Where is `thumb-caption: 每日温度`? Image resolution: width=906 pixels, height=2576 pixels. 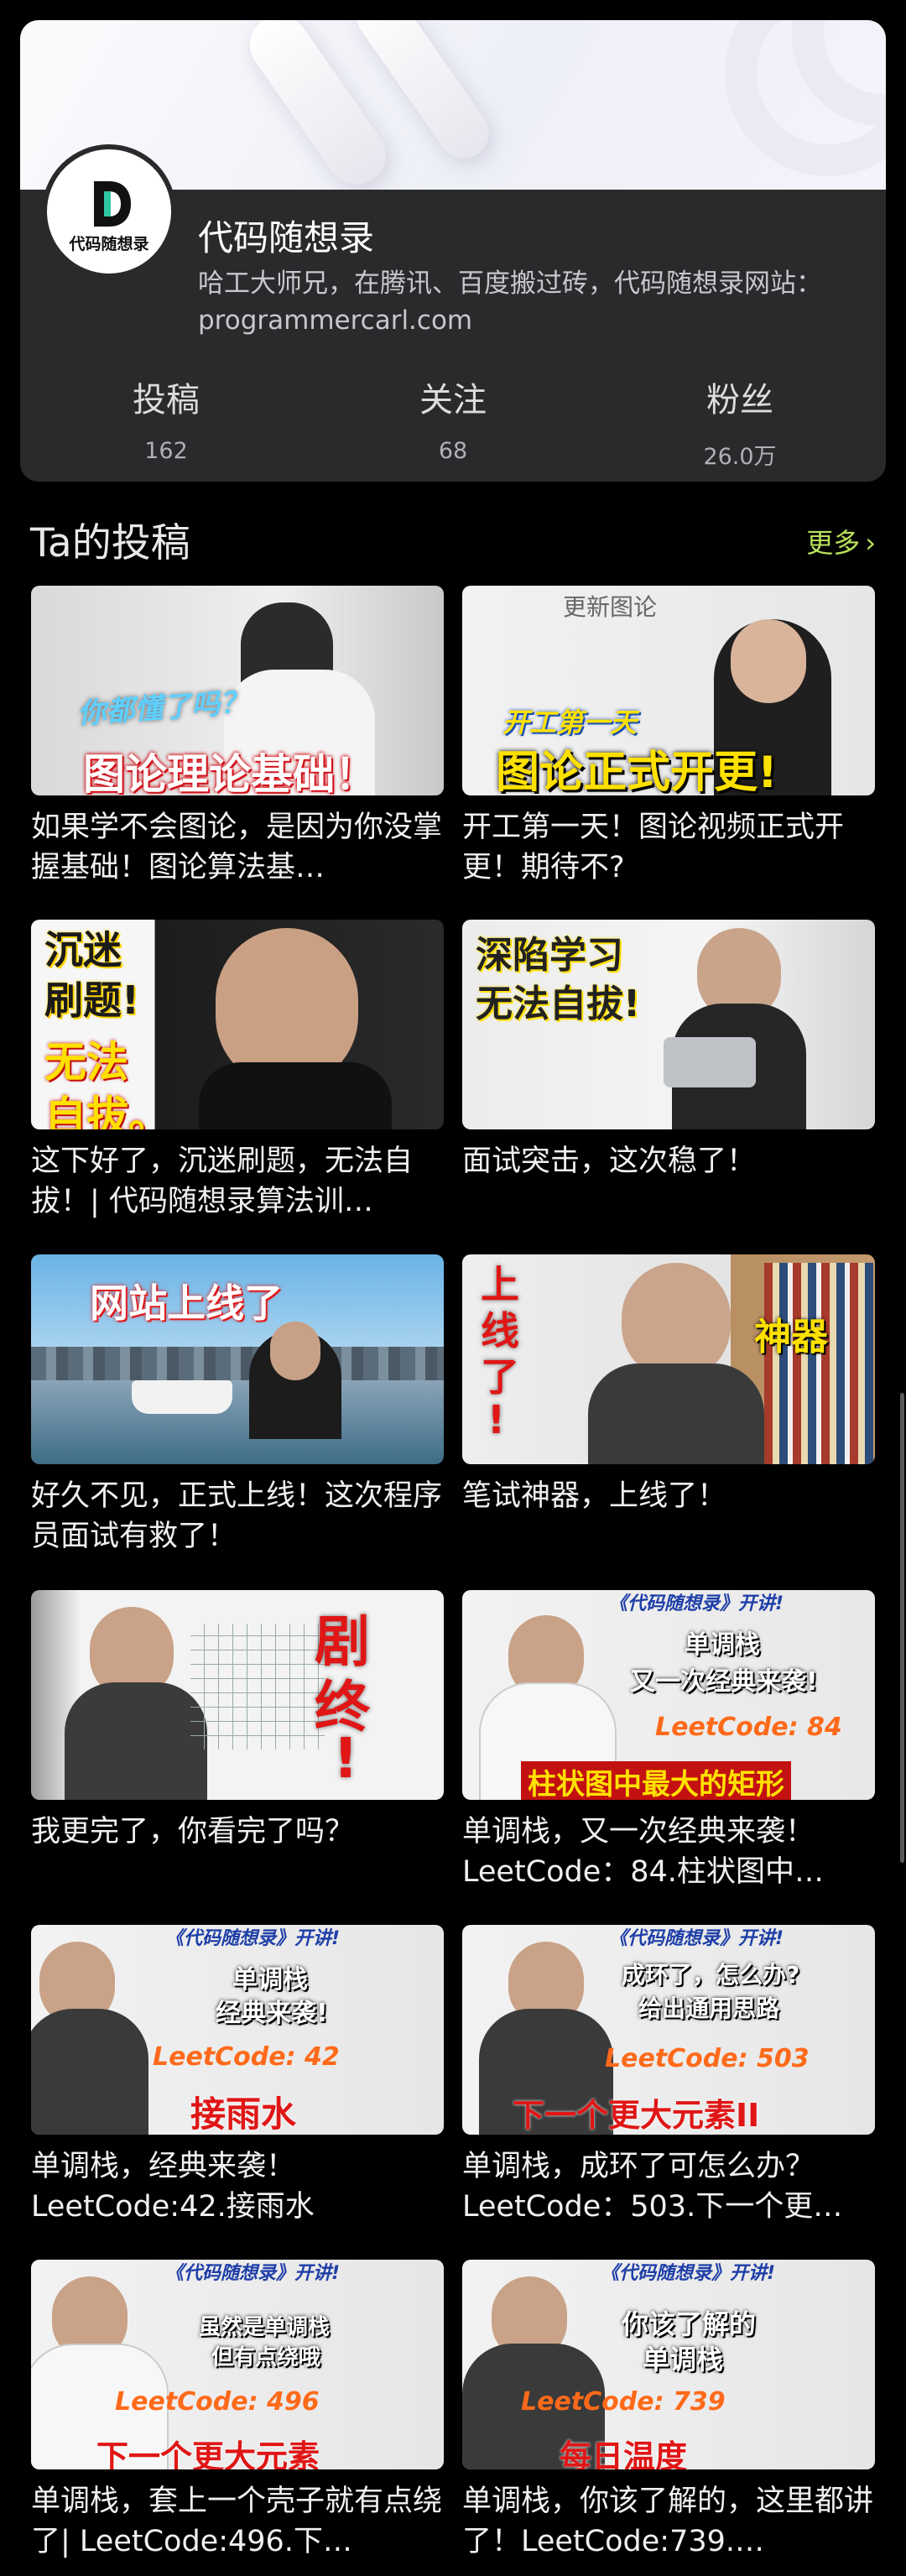 thumb-caption: 每日温度 is located at coordinates (624, 2453).